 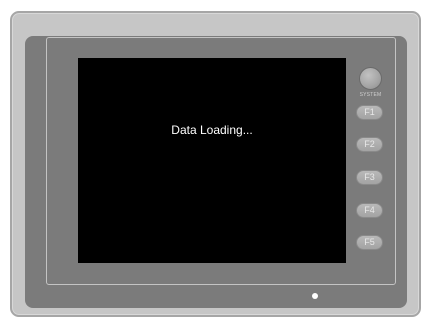 What do you see at coordinates (315, 296) in the screenshot?
I see `led-indicator-icon` at bounding box center [315, 296].